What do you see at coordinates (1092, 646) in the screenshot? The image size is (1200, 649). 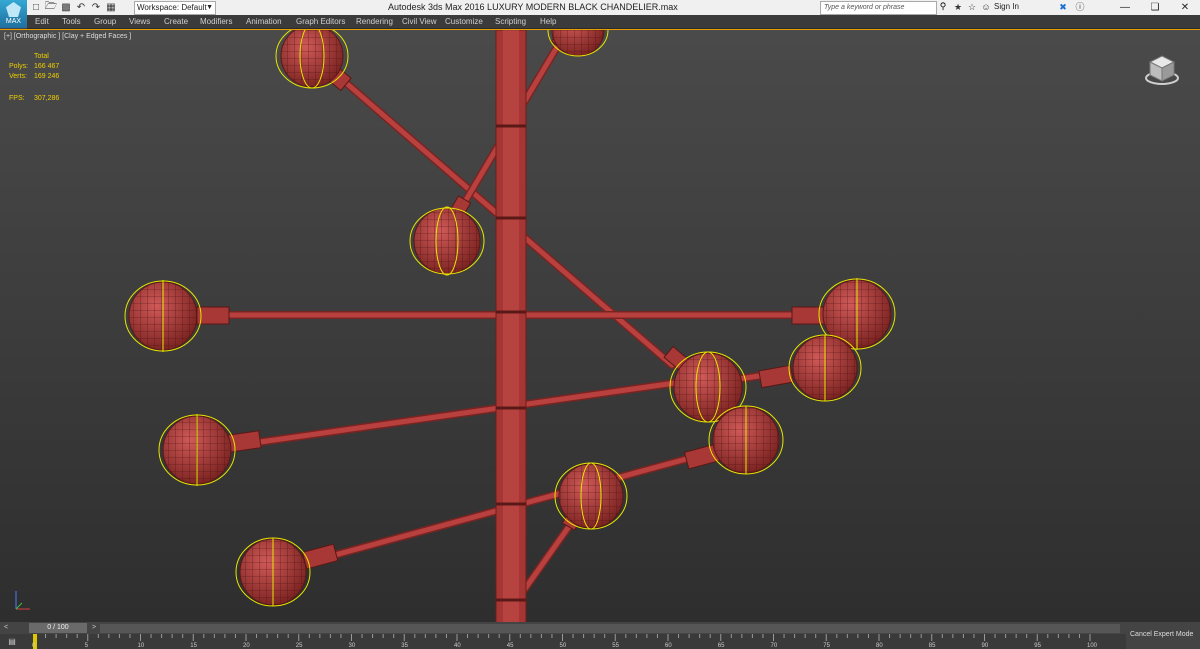 I see `timeline-tick-label: 100` at bounding box center [1092, 646].